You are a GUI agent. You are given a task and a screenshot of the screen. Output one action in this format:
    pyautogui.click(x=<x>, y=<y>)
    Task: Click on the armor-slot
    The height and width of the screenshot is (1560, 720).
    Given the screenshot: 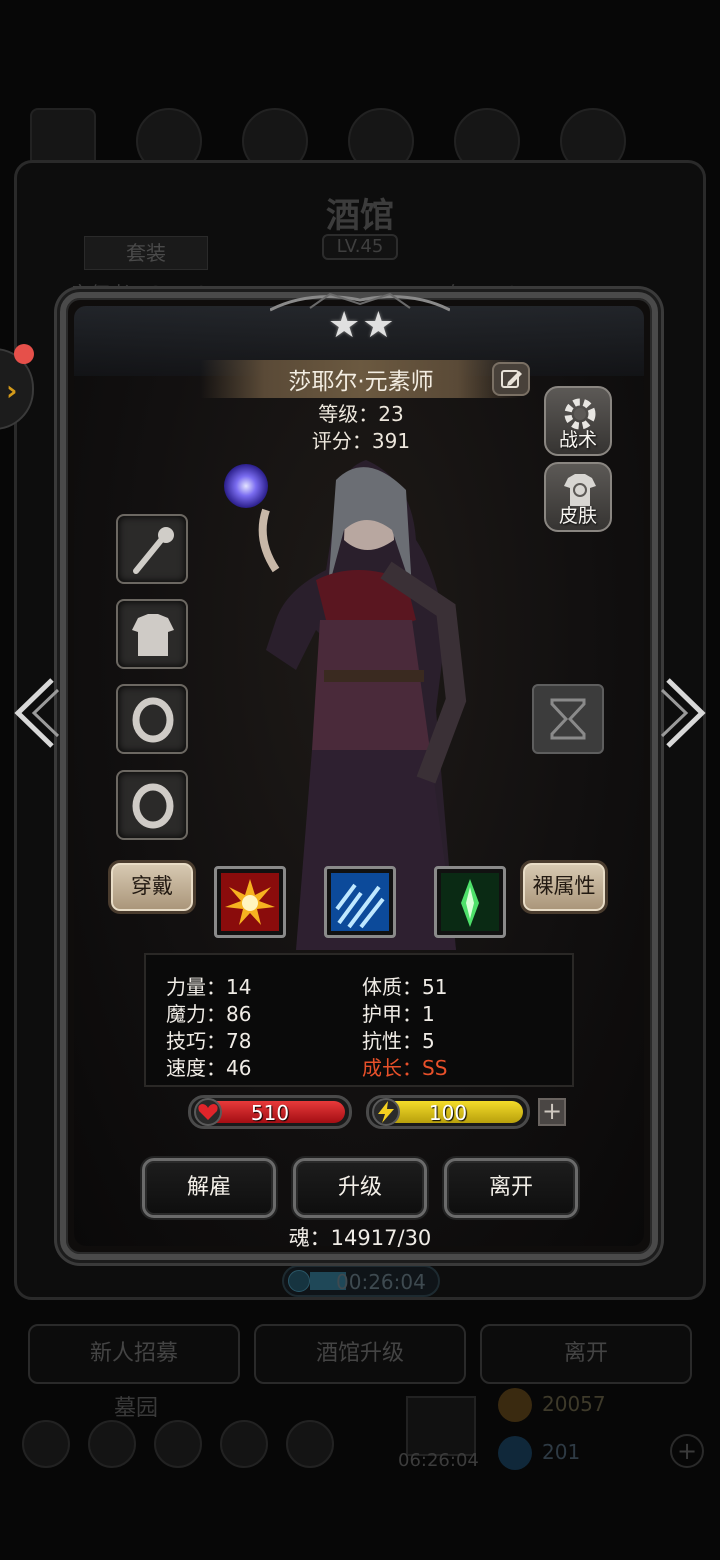 What is the action you would take?
    pyautogui.click(x=152, y=634)
    